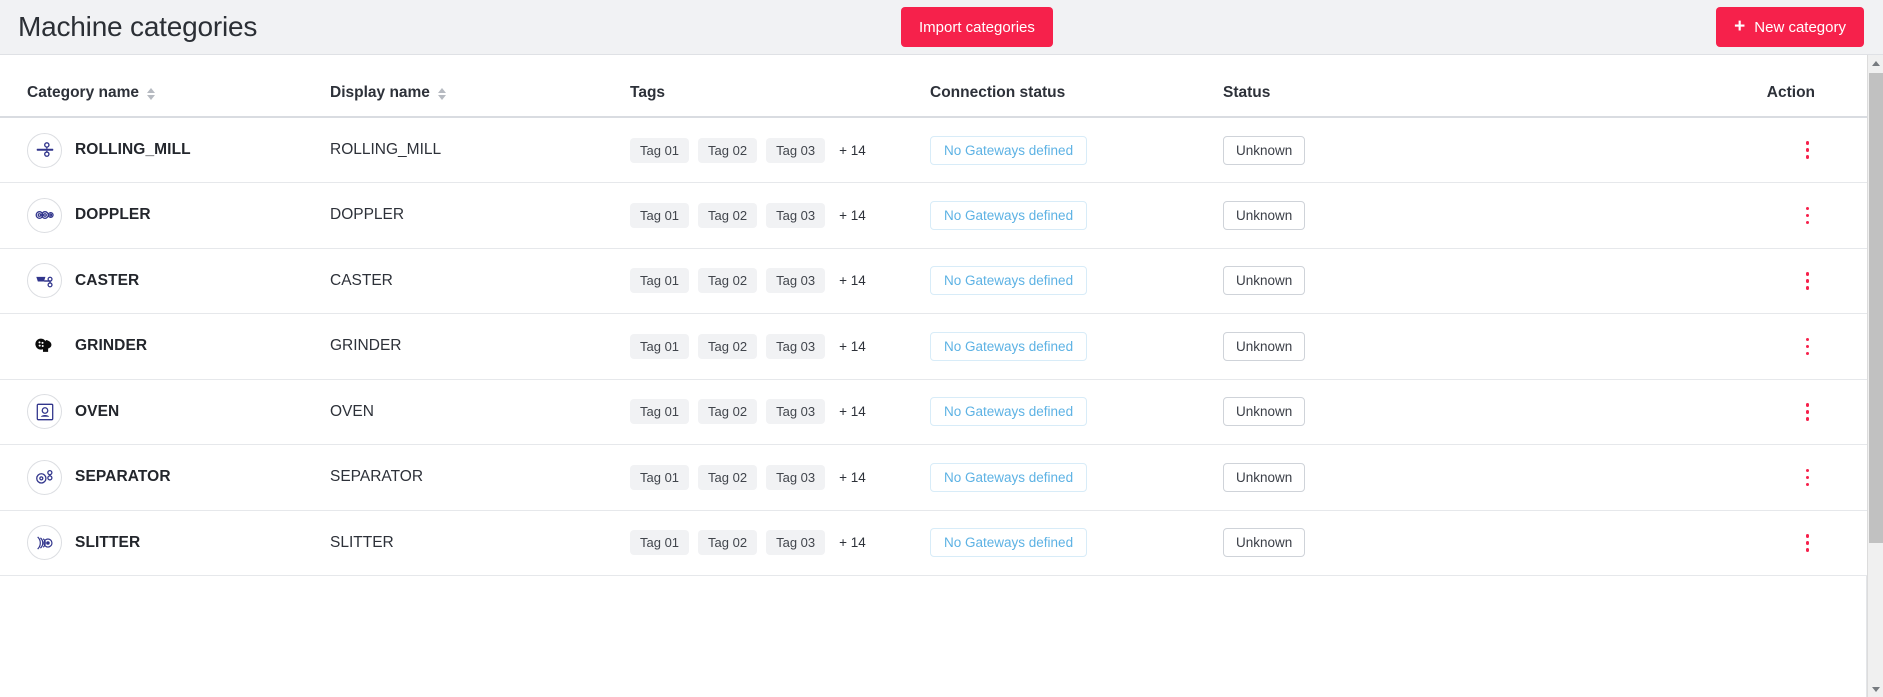  What do you see at coordinates (480, 543) in the screenshot?
I see `cell-display-name: SLITTER` at bounding box center [480, 543].